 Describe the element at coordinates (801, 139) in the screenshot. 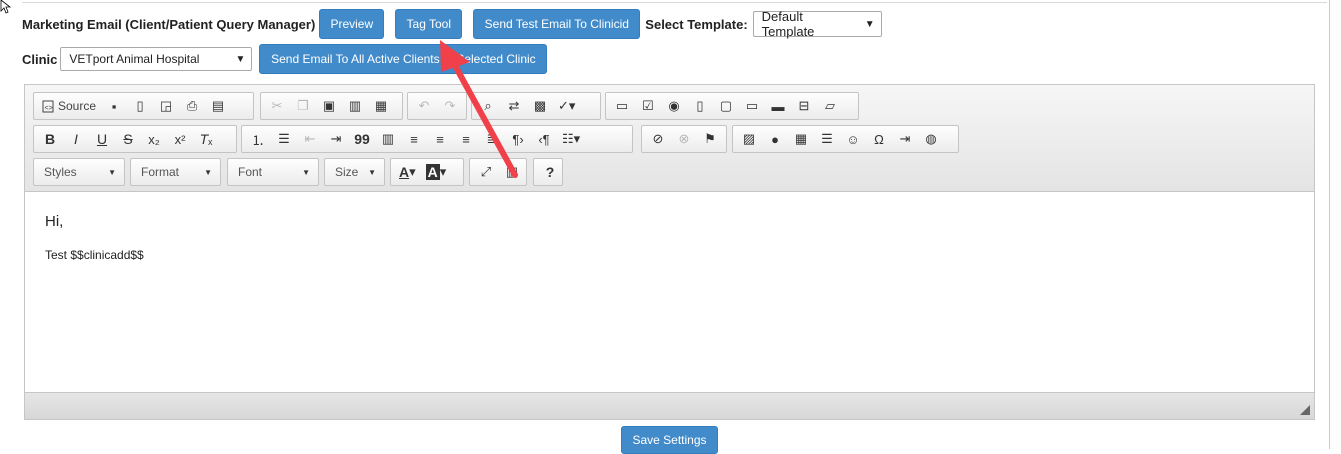

I see `table-icon: ▦` at that location.